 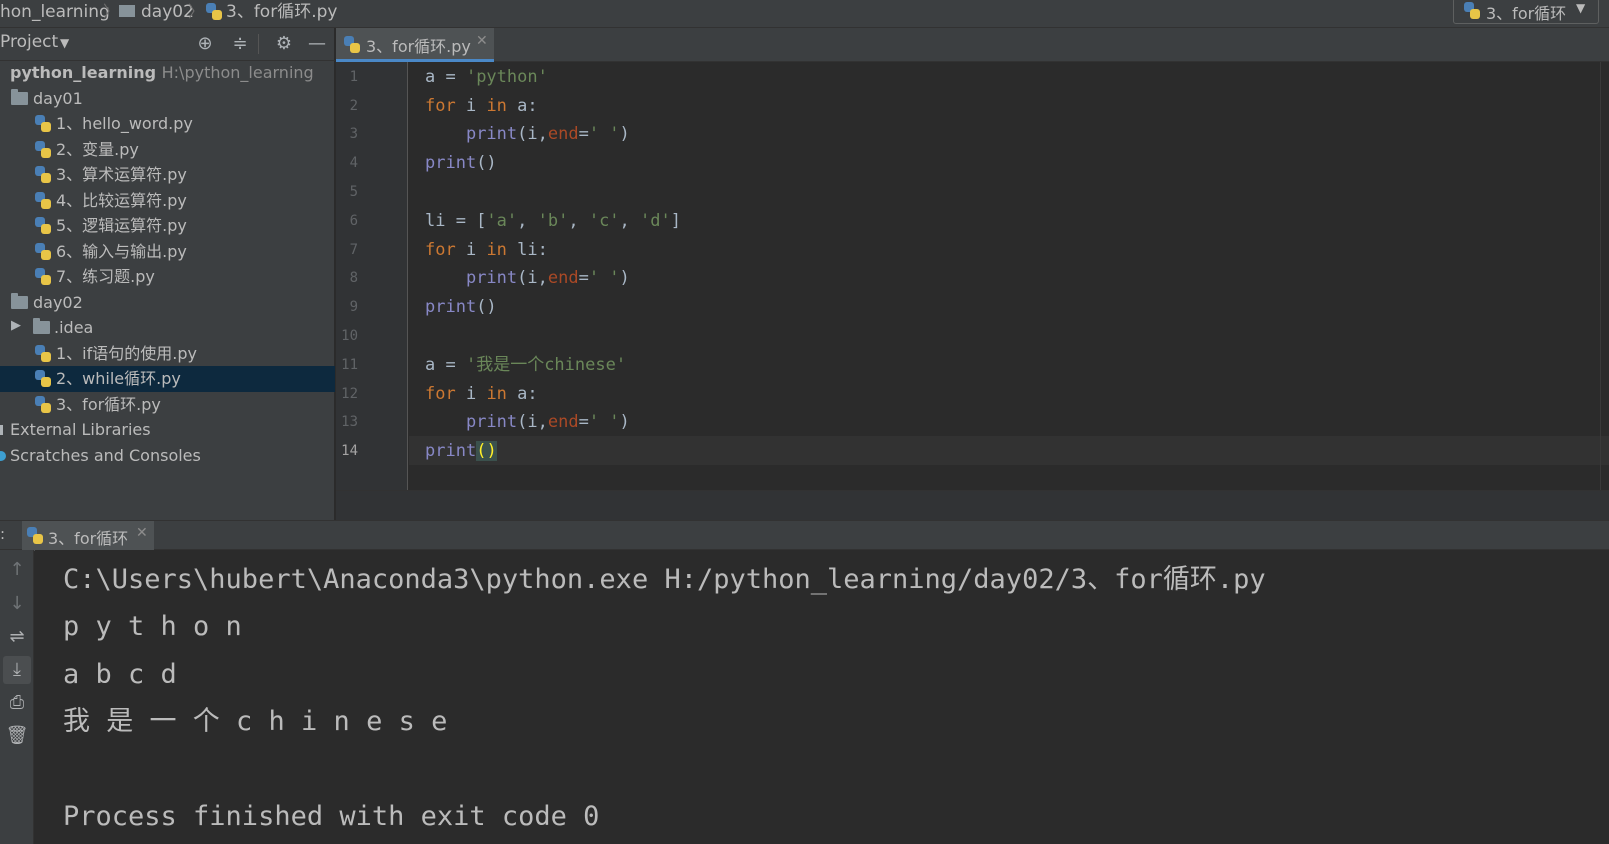 What do you see at coordinates (349, 394) in the screenshot?
I see `line-number: 12` at bounding box center [349, 394].